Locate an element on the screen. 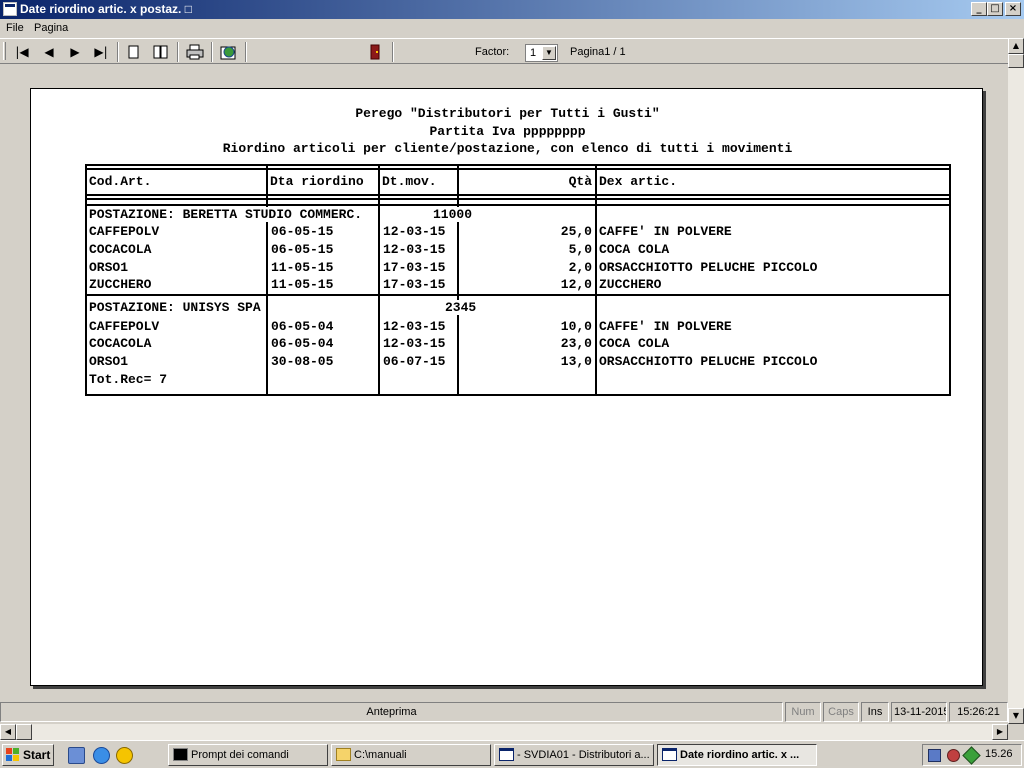 This screenshot has height=768, width=1024. media-player-icon is located at coordinates (124, 755).